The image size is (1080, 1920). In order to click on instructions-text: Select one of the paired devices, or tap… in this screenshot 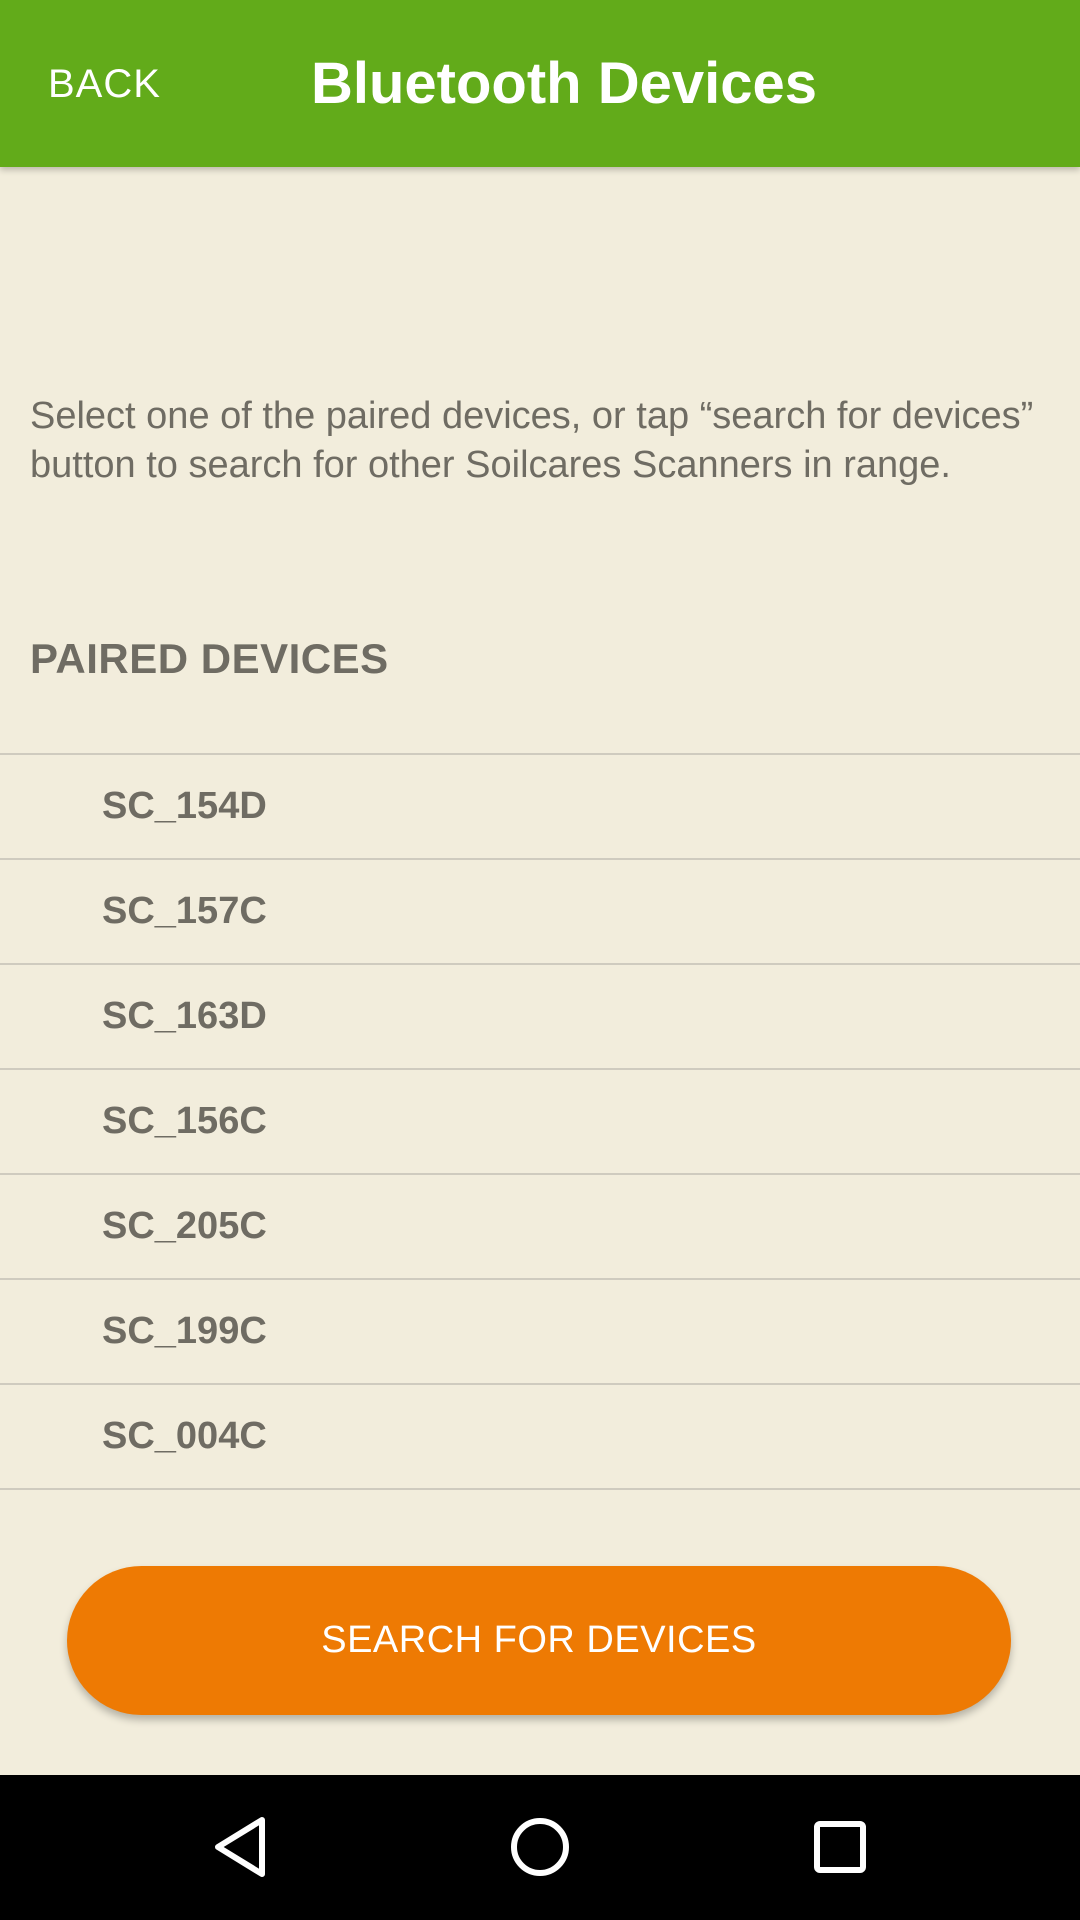, I will do `click(532, 440)`.